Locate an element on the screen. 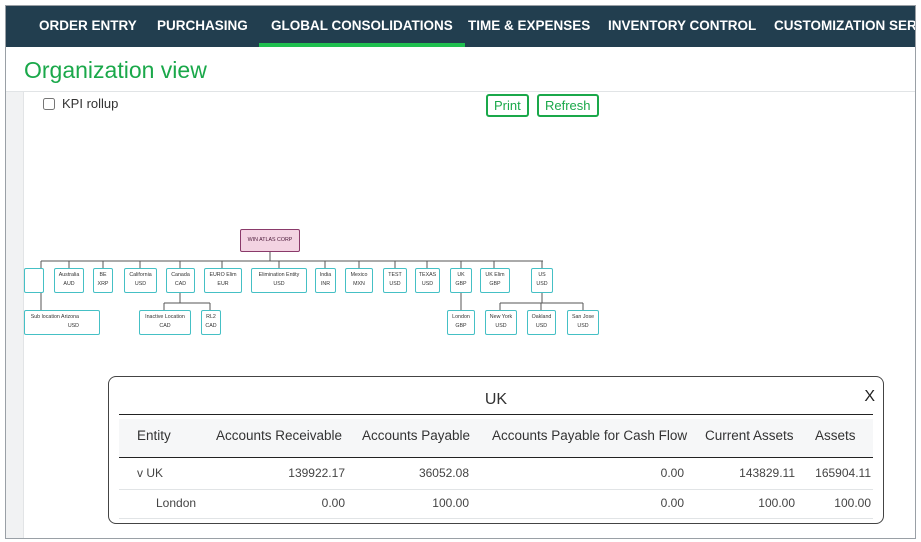  org-node-india: India INR is located at coordinates (325, 280).